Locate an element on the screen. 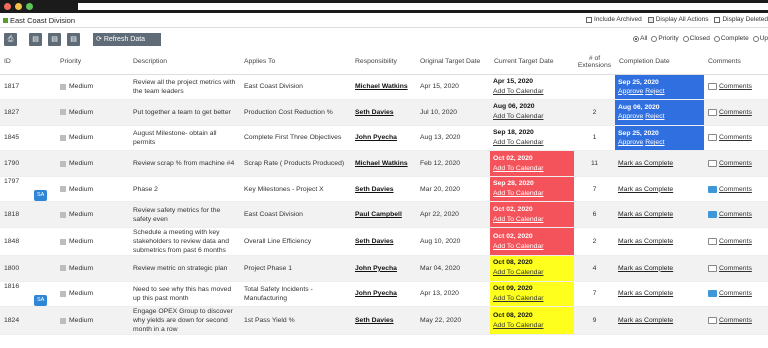 The height and width of the screenshot is (348, 768). radio-selected-icon is located at coordinates (636, 38).